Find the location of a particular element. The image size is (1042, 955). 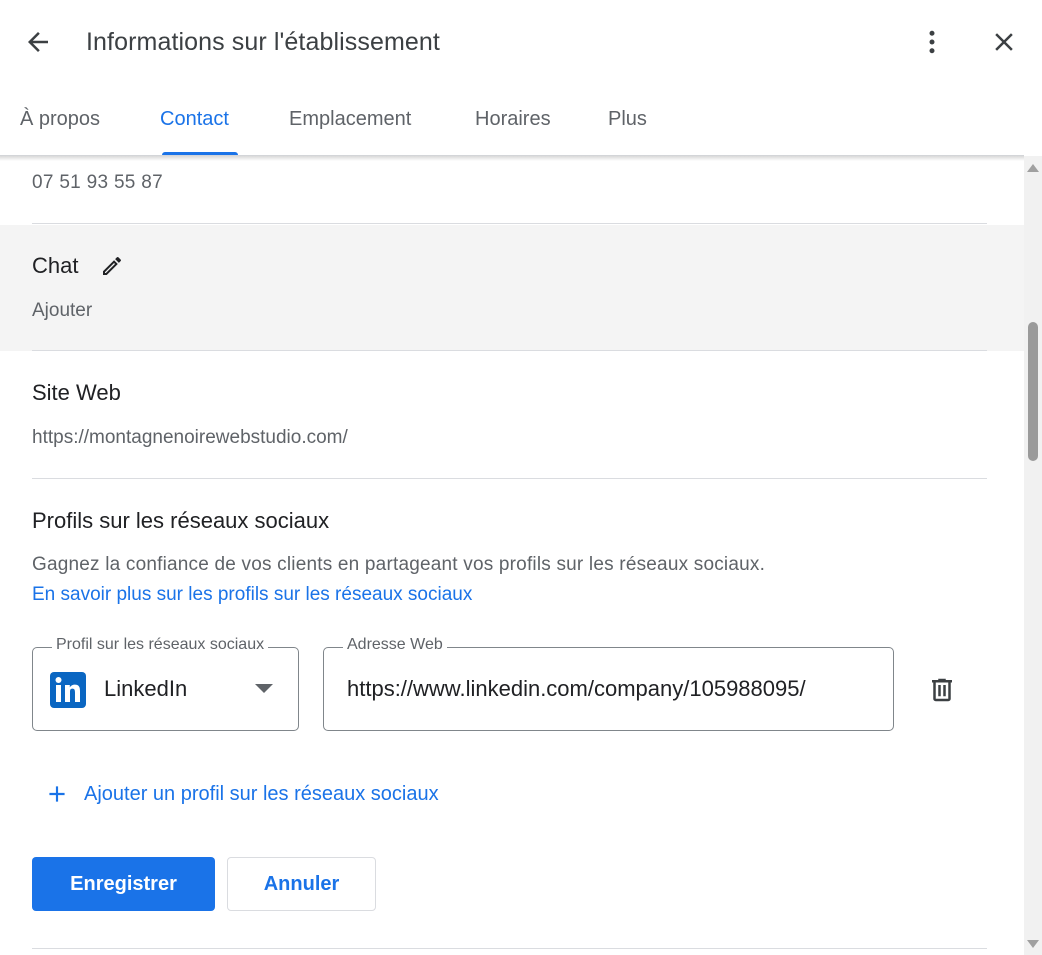

social-network-select: Profil sur les réseaux sociaux LinkedIn is located at coordinates (165, 683).